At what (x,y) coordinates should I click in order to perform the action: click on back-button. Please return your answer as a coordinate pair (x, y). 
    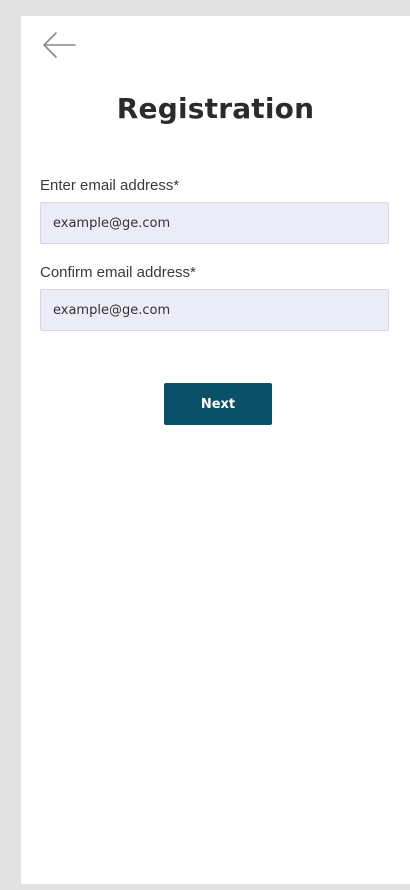
    Looking at the image, I should click on (59, 45).